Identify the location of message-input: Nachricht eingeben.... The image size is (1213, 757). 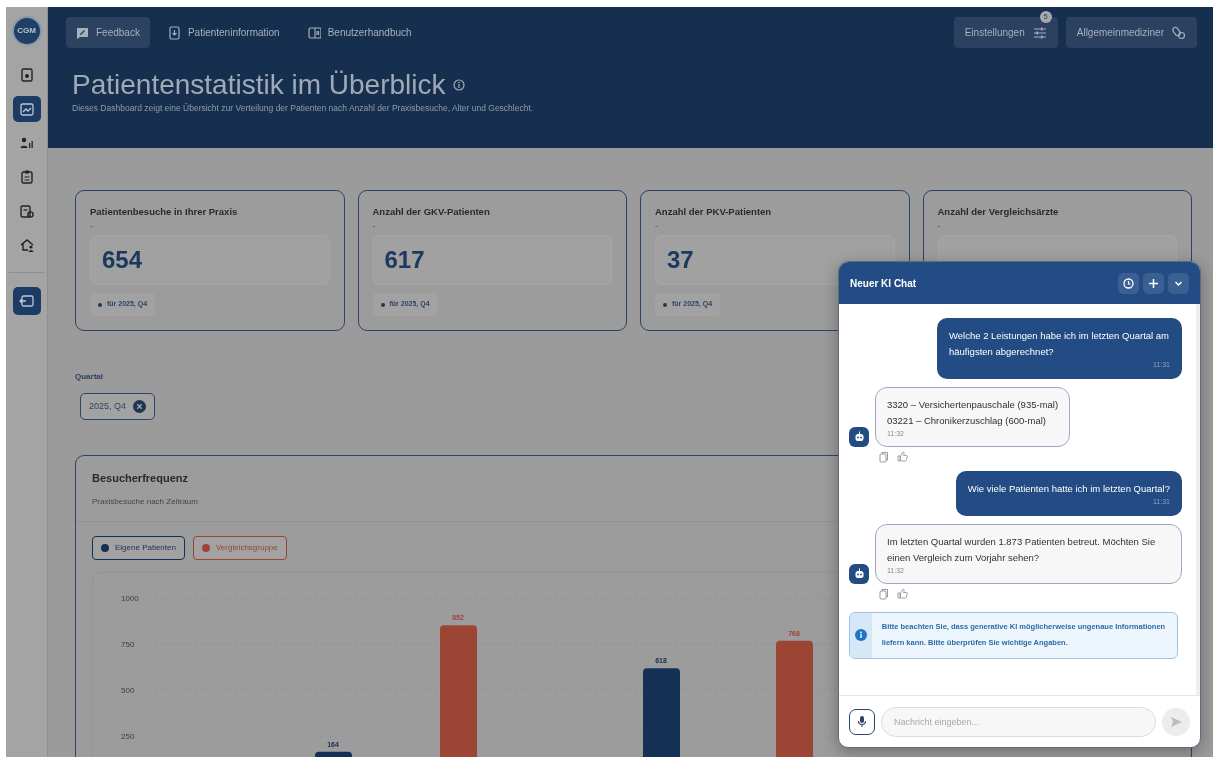
(1018, 721).